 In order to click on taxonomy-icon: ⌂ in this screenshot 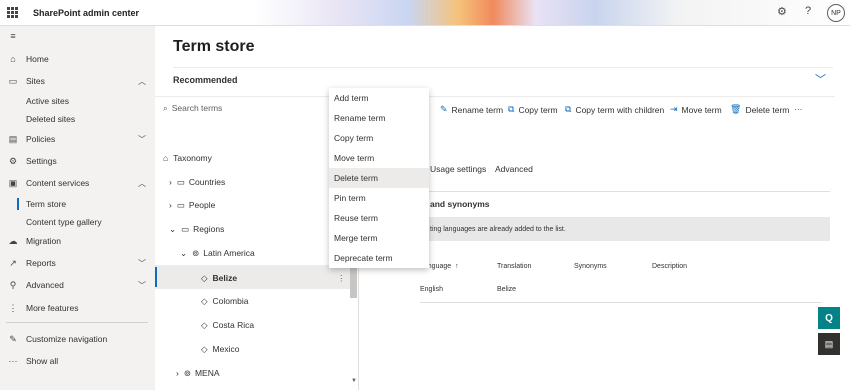, I will do `click(166, 158)`.